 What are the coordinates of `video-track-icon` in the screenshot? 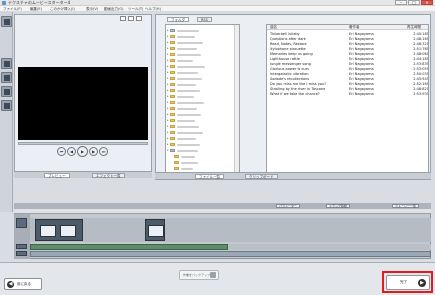 It's located at (21, 223).